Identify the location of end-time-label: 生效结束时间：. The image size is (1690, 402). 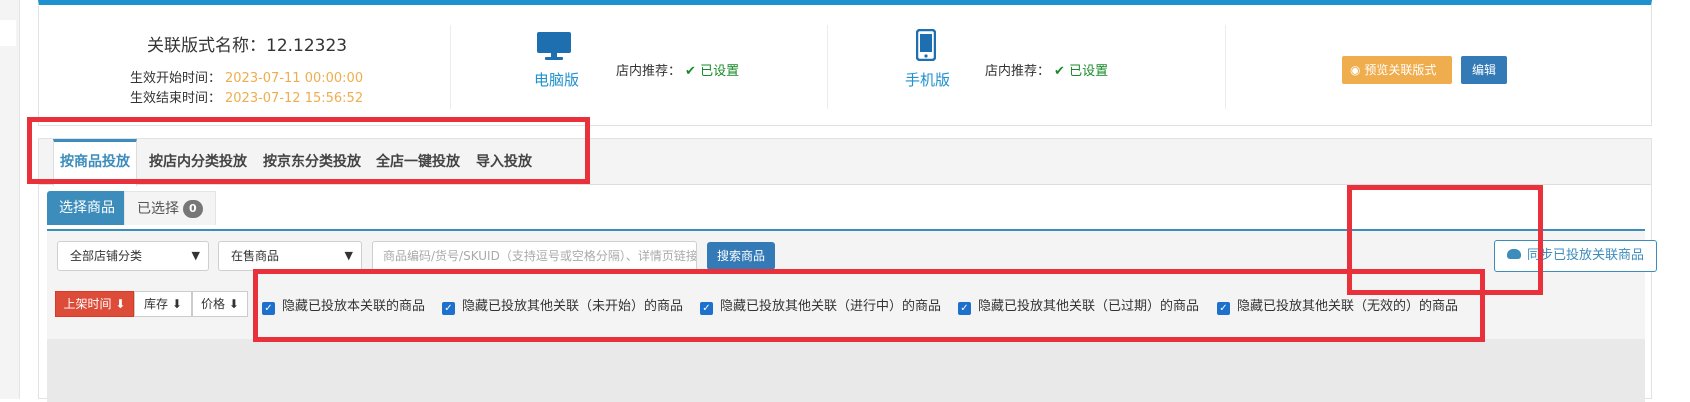
(176, 98).